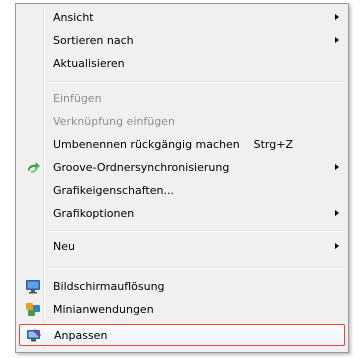 The height and width of the screenshot is (358, 361). What do you see at coordinates (182, 286) in the screenshot?
I see `menu-item-bildschirmaufloesung: Bildschirmauflösung` at bounding box center [182, 286].